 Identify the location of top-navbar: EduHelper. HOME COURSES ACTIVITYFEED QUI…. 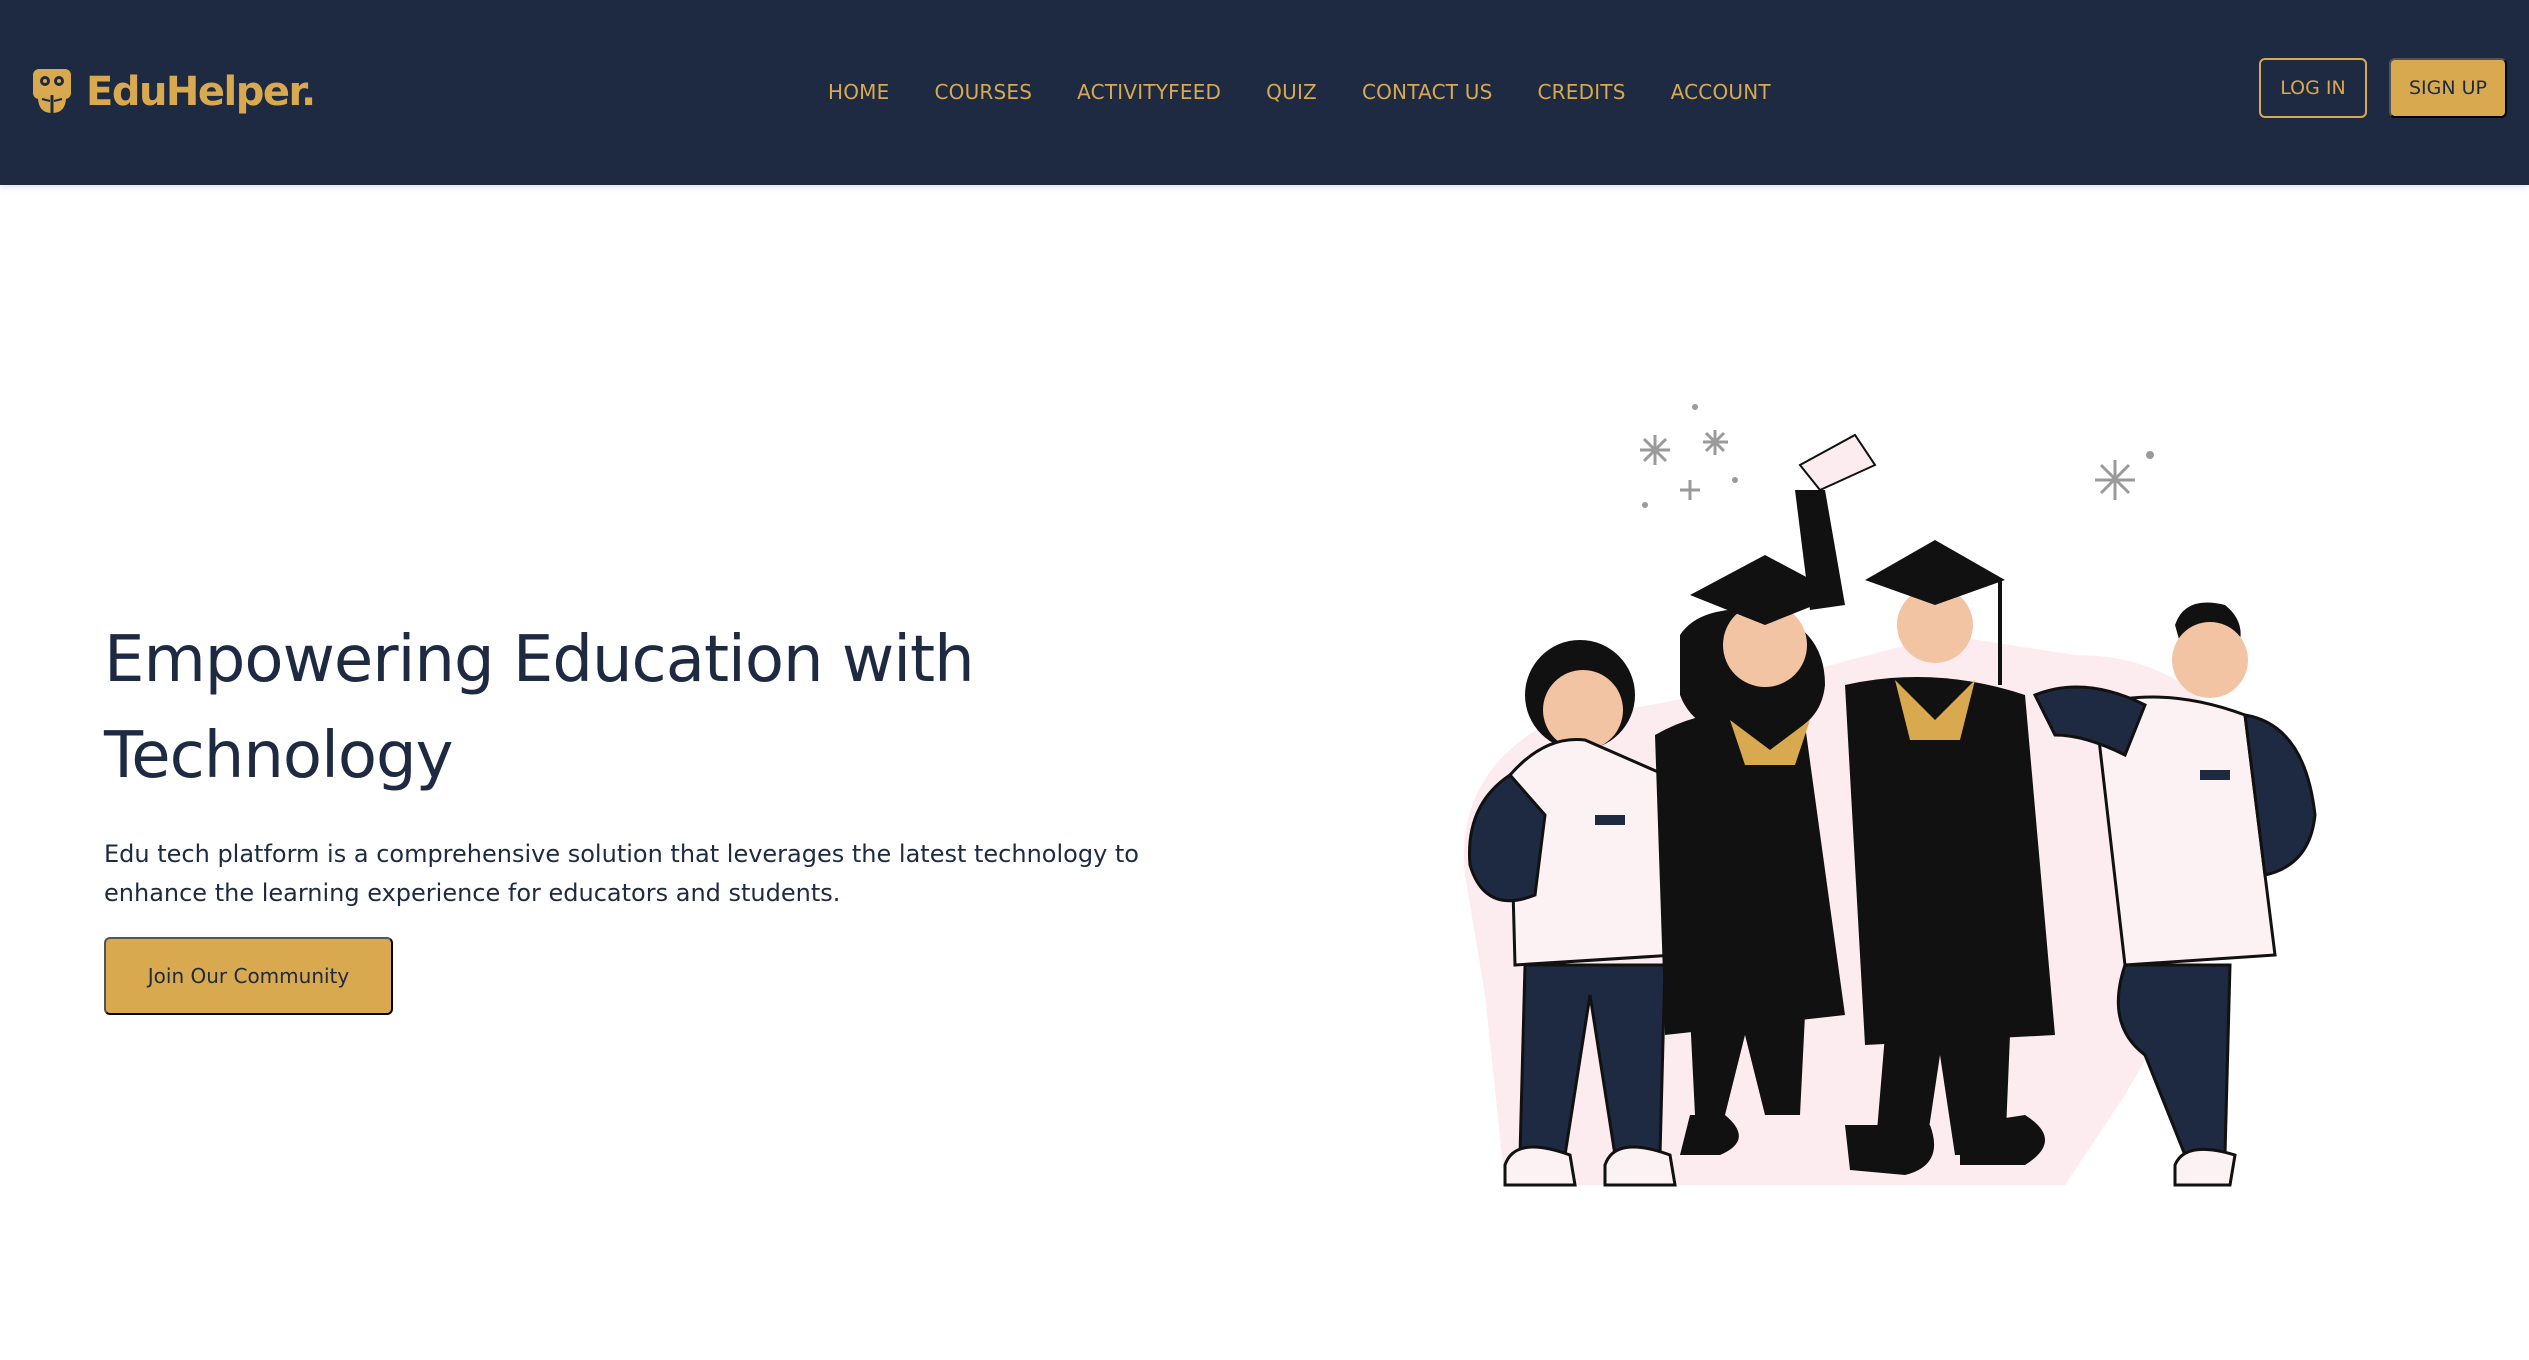
(1264, 92).